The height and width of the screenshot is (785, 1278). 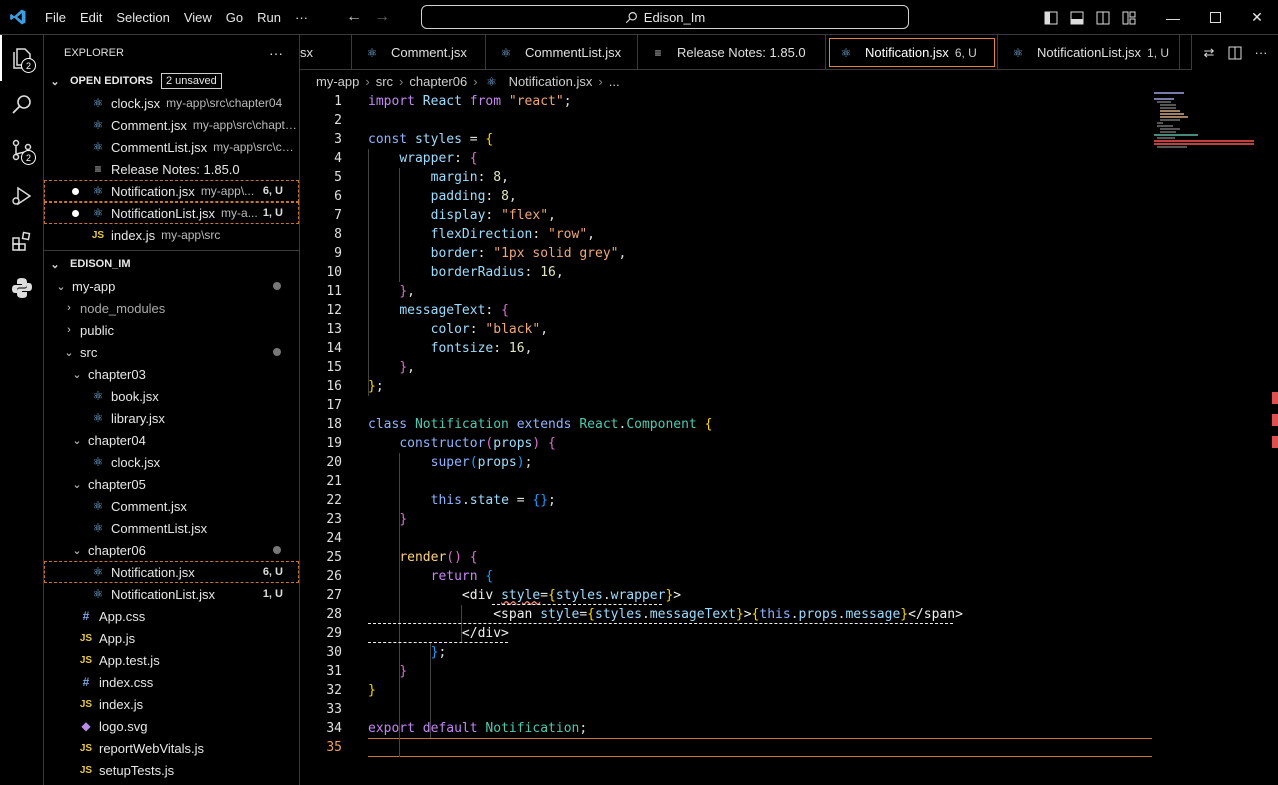 What do you see at coordinates (126, 682) in the screenshot?
I see `tree-item-label: index.css` at bounding box center [126, 682].